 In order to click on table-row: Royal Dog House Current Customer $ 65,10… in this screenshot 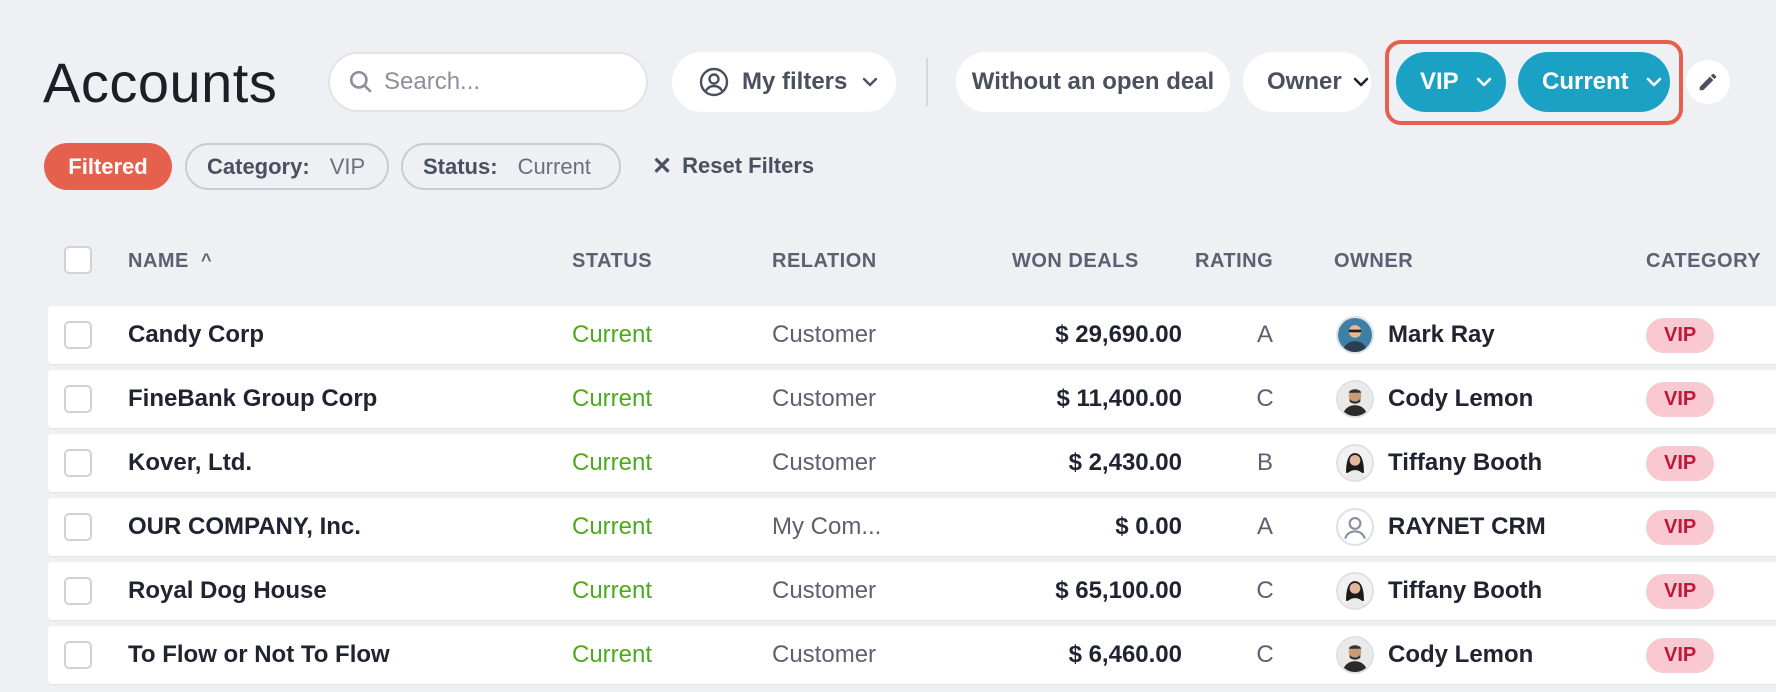, I will do `click(912, 591)`.